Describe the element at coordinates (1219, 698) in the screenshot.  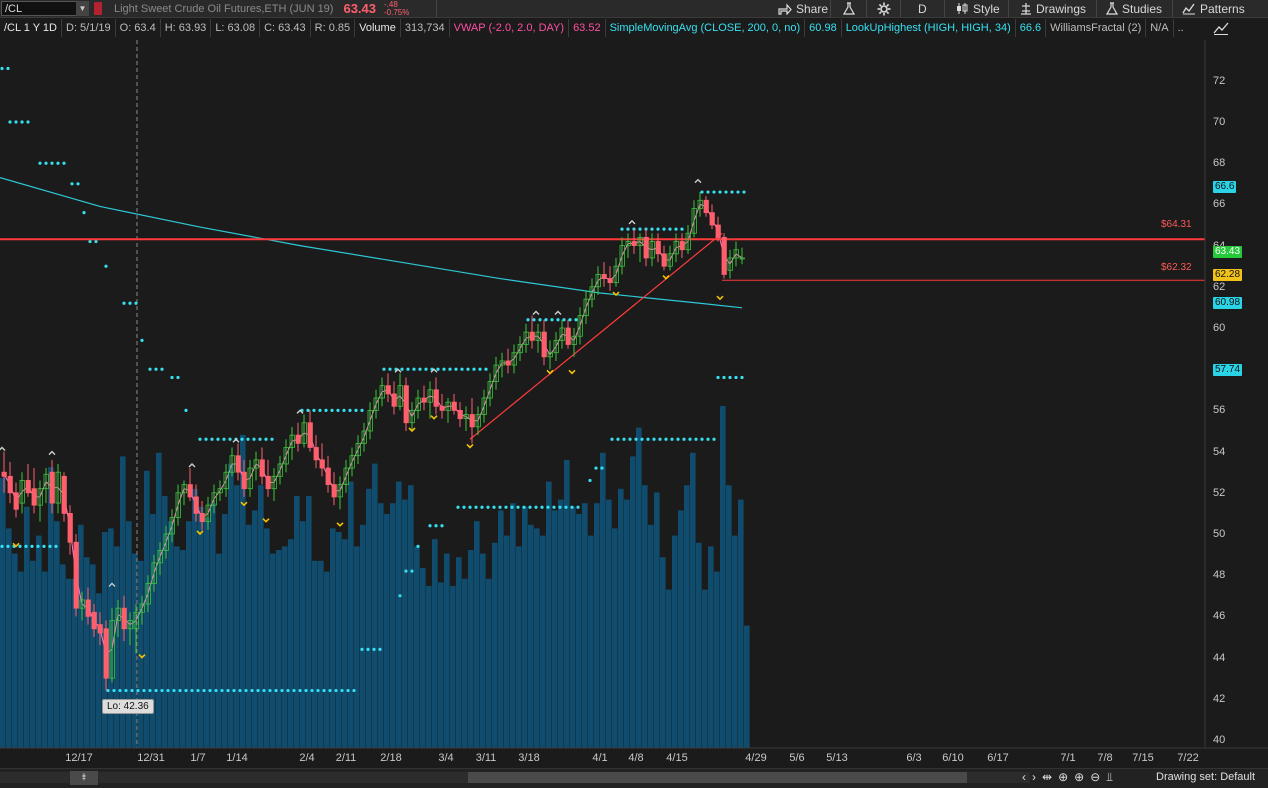
I see `price-tick-label: 42` at that location.